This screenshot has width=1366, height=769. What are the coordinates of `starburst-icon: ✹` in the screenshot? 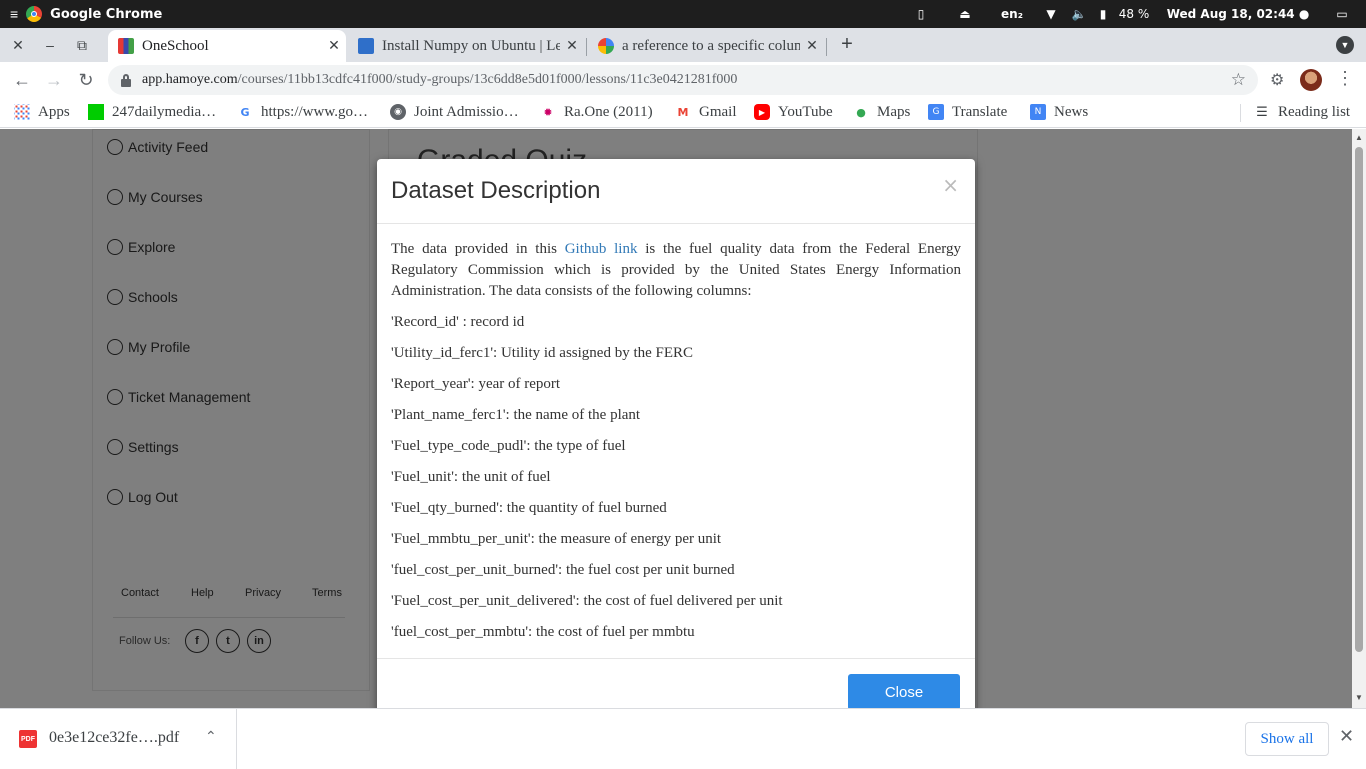 It's located at (548, 112).